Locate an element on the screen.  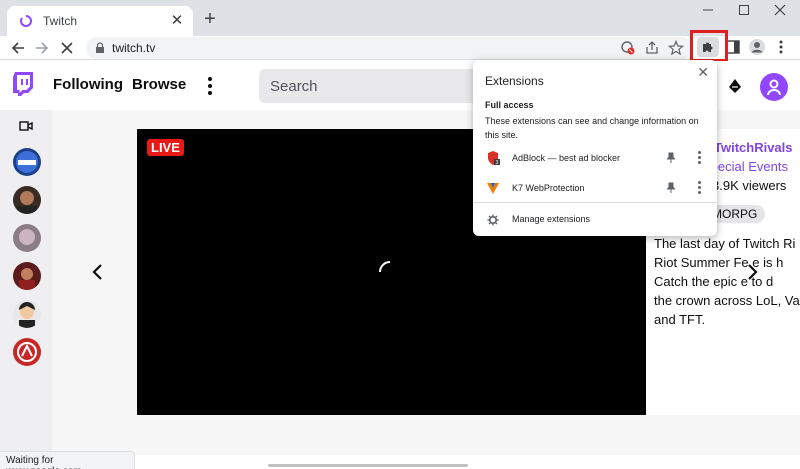
twitch-logo-icon is located at coordinates (23, 84).